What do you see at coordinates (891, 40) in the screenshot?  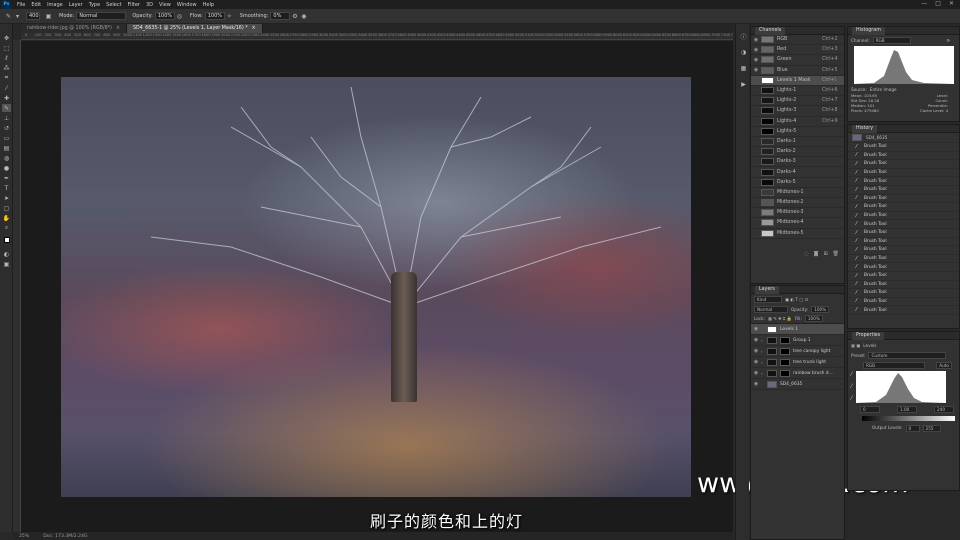 I see `histogram-channel-select: RGB` at bounding box center [891, 40].